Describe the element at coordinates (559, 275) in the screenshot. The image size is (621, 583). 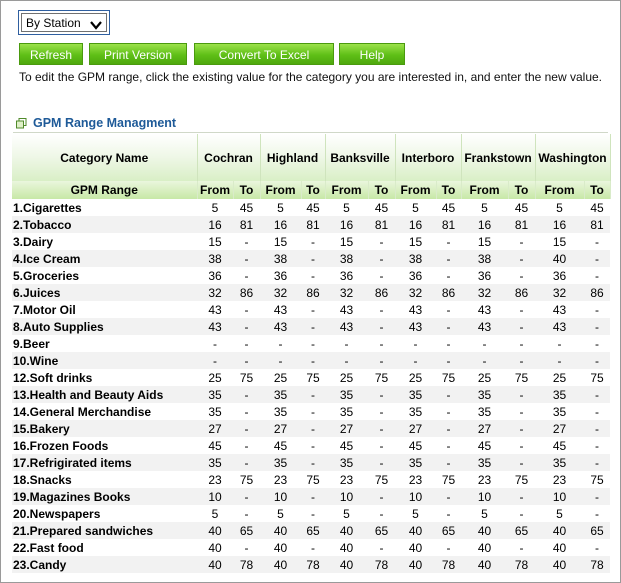
I see `gpm-from-value: 36` at that location.